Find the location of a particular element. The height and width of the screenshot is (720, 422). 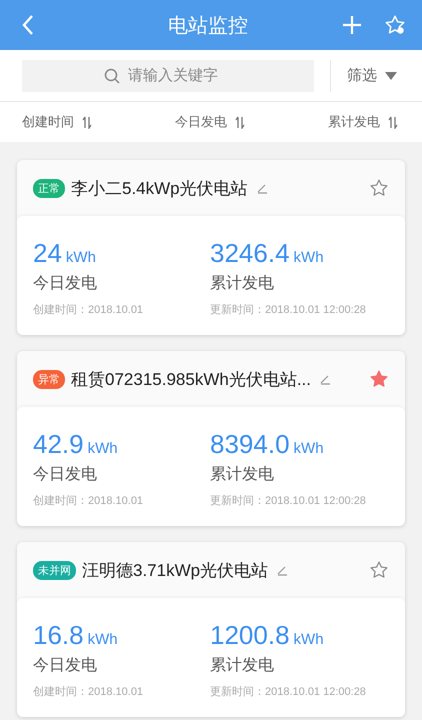

sort-button: 创建时间 is located at coordinates (57, 122).